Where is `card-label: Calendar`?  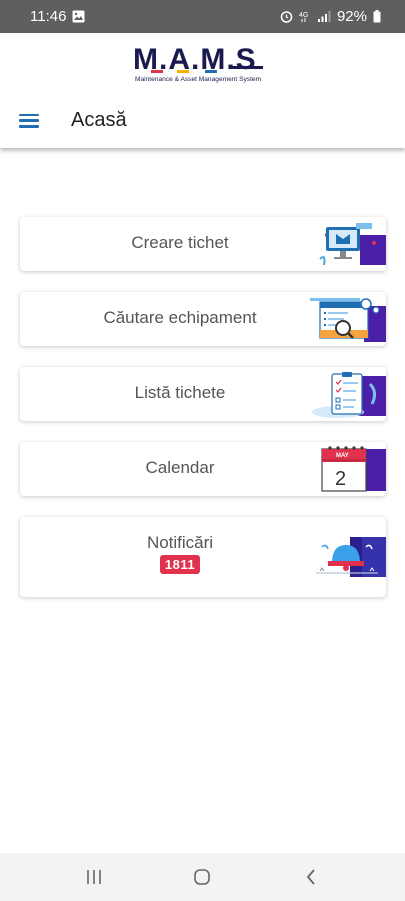
card-label: Calendar is located at coordinates (180, 467).